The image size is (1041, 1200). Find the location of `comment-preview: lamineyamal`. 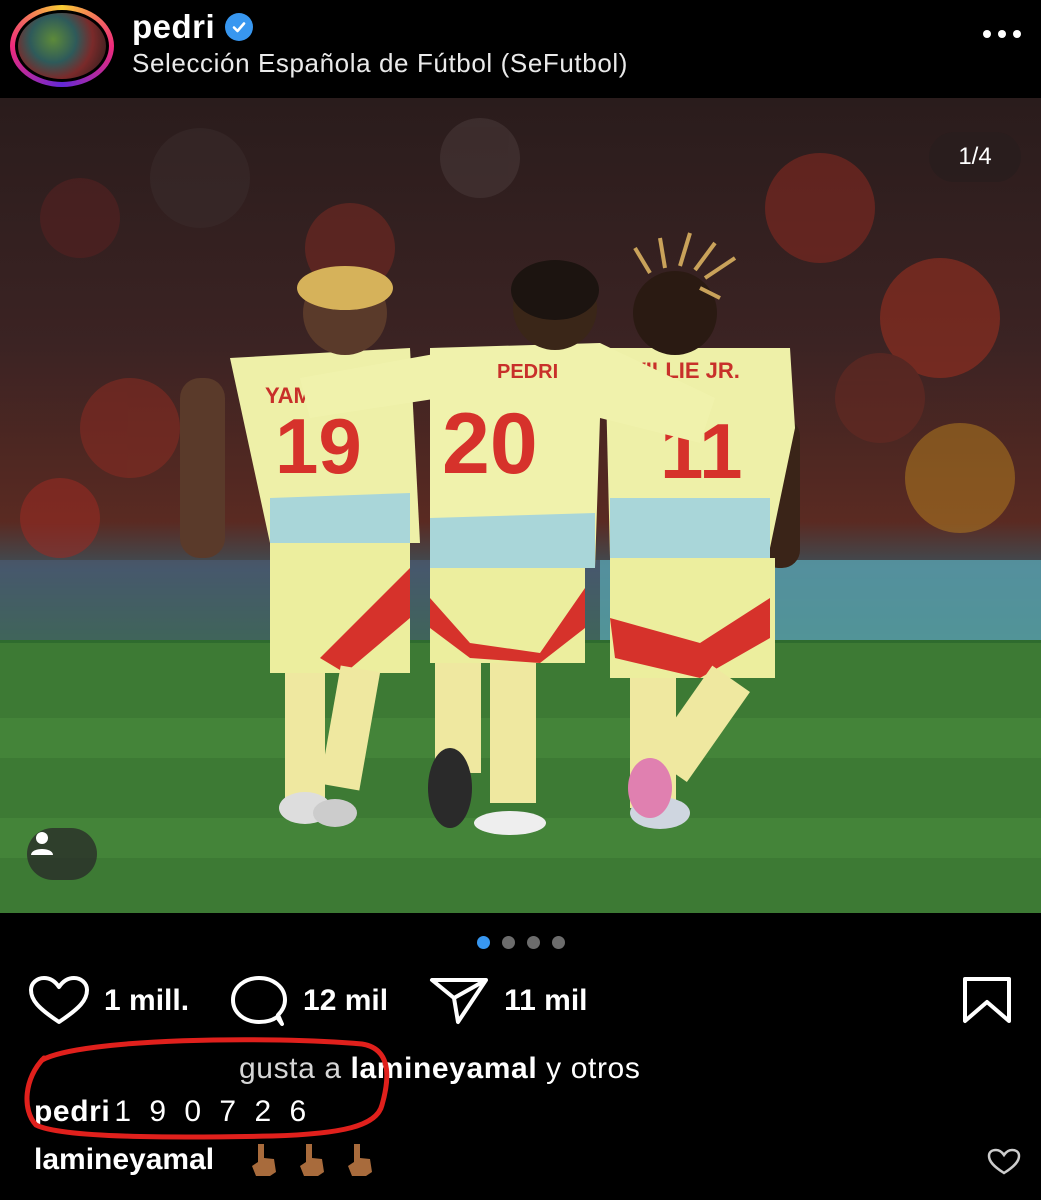

comment-preview: lamineyamal is located at coordinates (206, 1160).